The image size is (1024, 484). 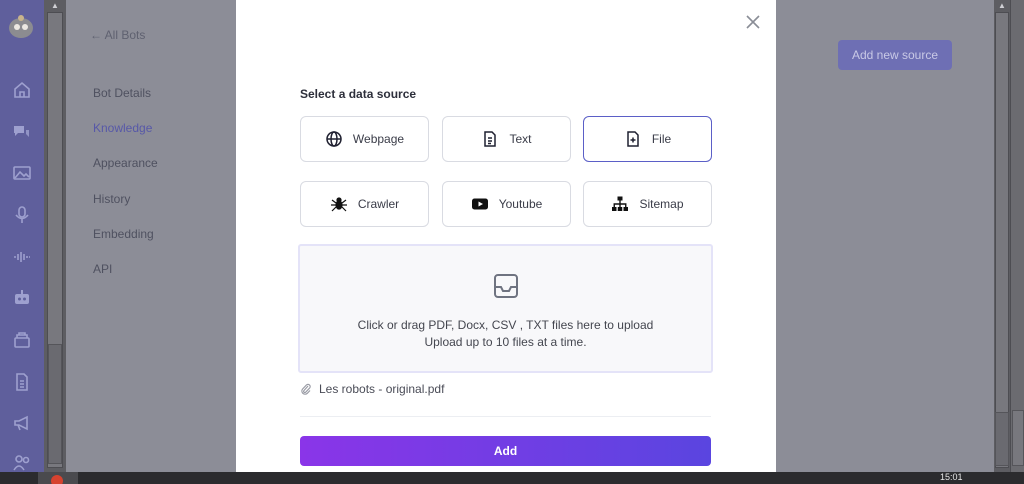 What do you see at coordinates (647, 139) in the screenshot?
I see `source-file-button: File` at bounding box center [647, 139].